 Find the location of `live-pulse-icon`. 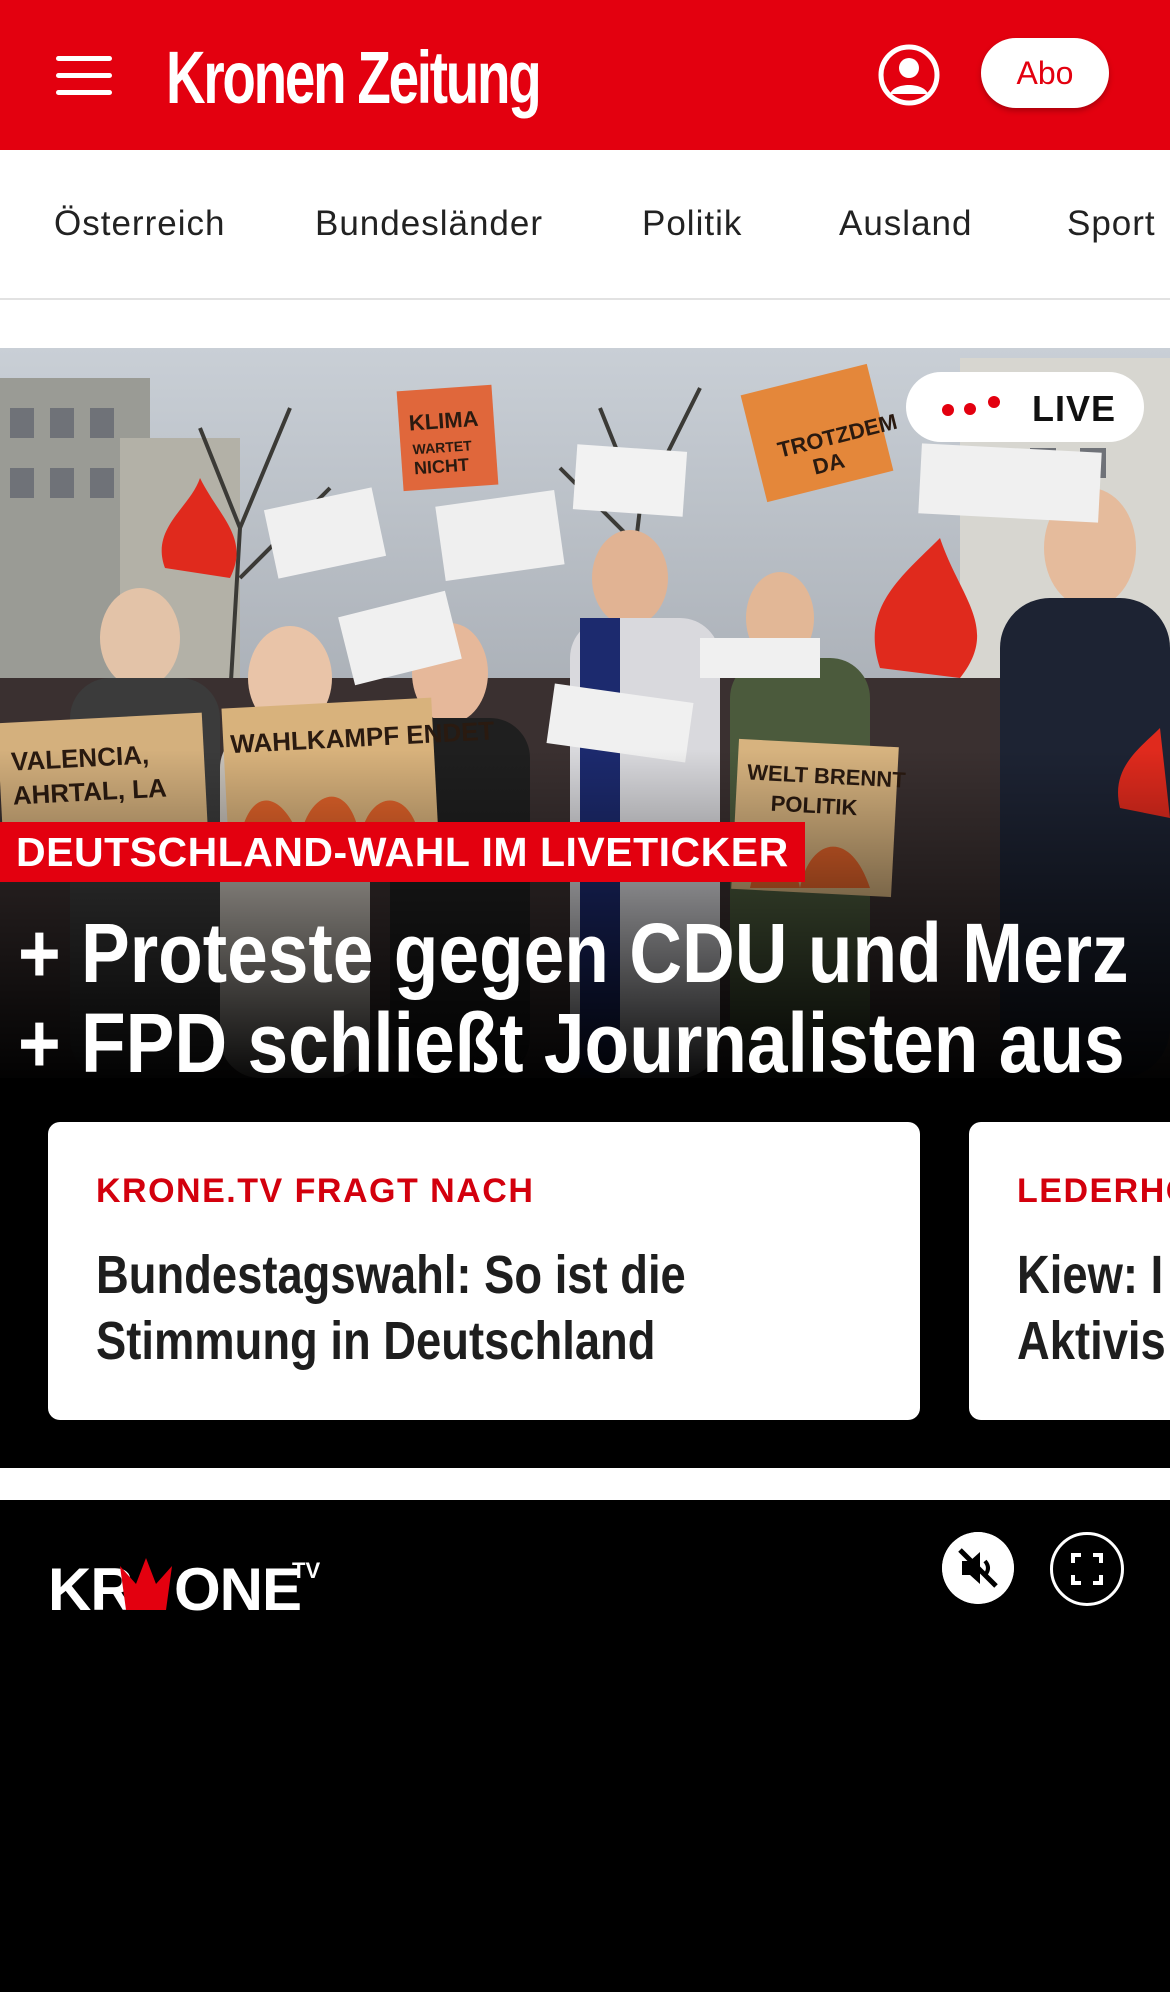

live-pulse-icon is located at coordinates (971, 406).